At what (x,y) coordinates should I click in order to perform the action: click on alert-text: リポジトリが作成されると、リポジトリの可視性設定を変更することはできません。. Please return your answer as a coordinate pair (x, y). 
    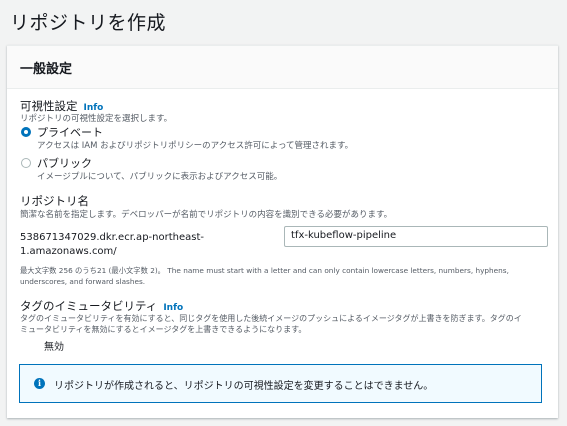
    Looking at the image, I should click on (244, 386).